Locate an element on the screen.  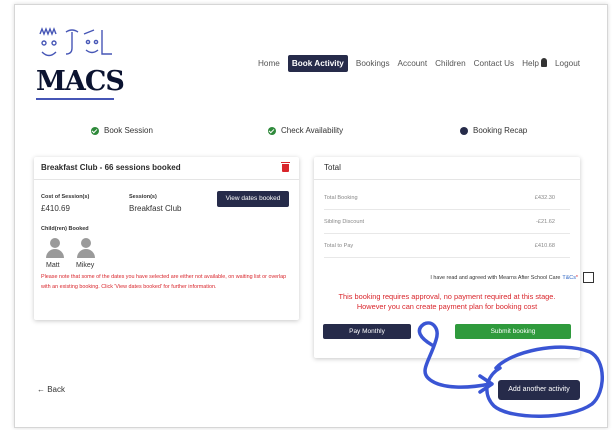
row-label: Total Booking is located at coordinates (341, 198).